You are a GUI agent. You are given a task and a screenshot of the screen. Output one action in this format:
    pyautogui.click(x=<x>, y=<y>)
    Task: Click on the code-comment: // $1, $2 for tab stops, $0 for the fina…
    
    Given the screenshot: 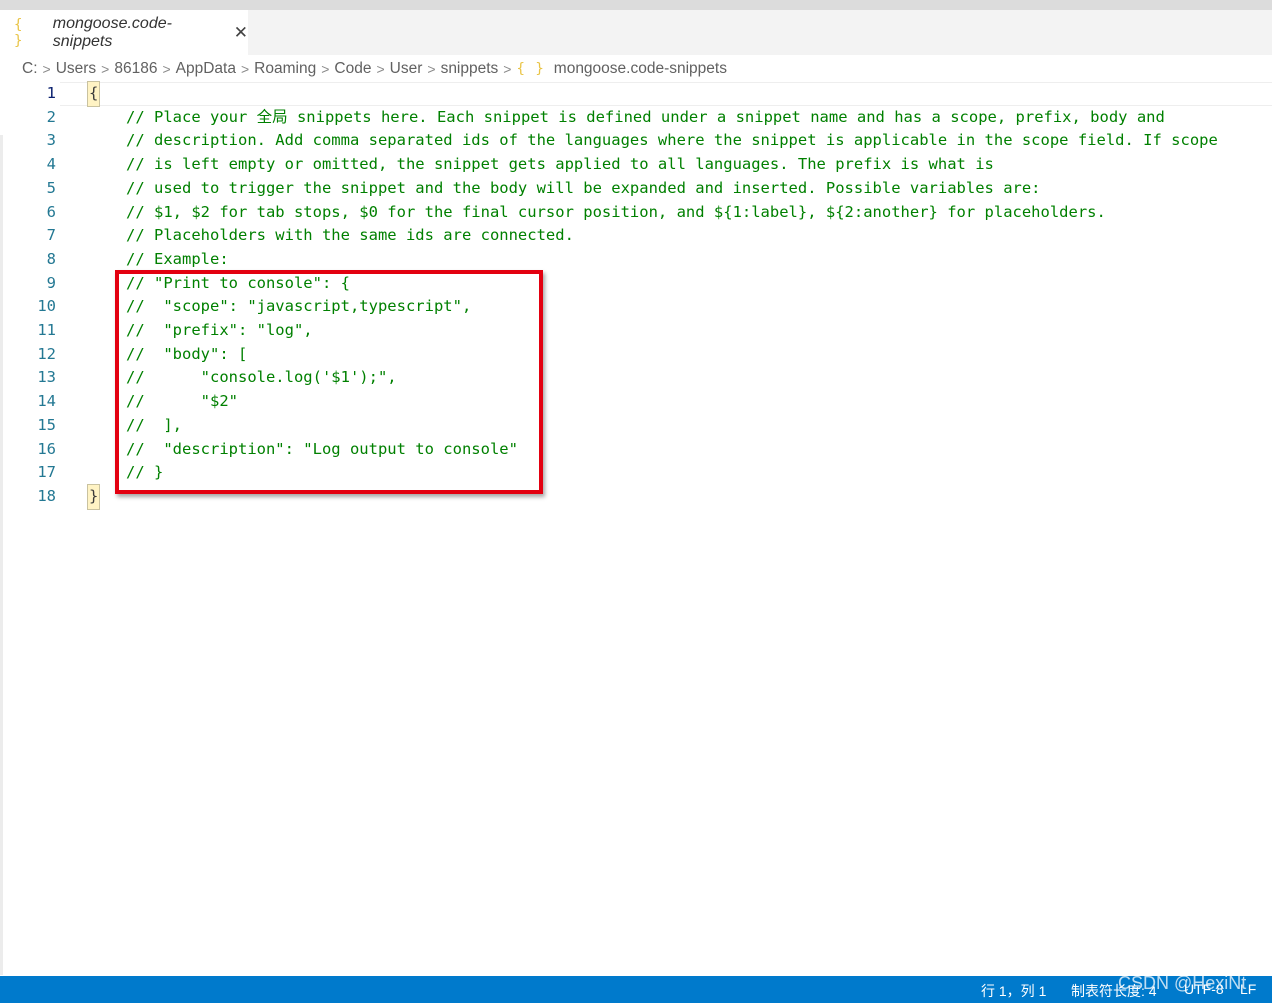 What is the action you would take?
    pyautogui.click(x=616, y=211)
    